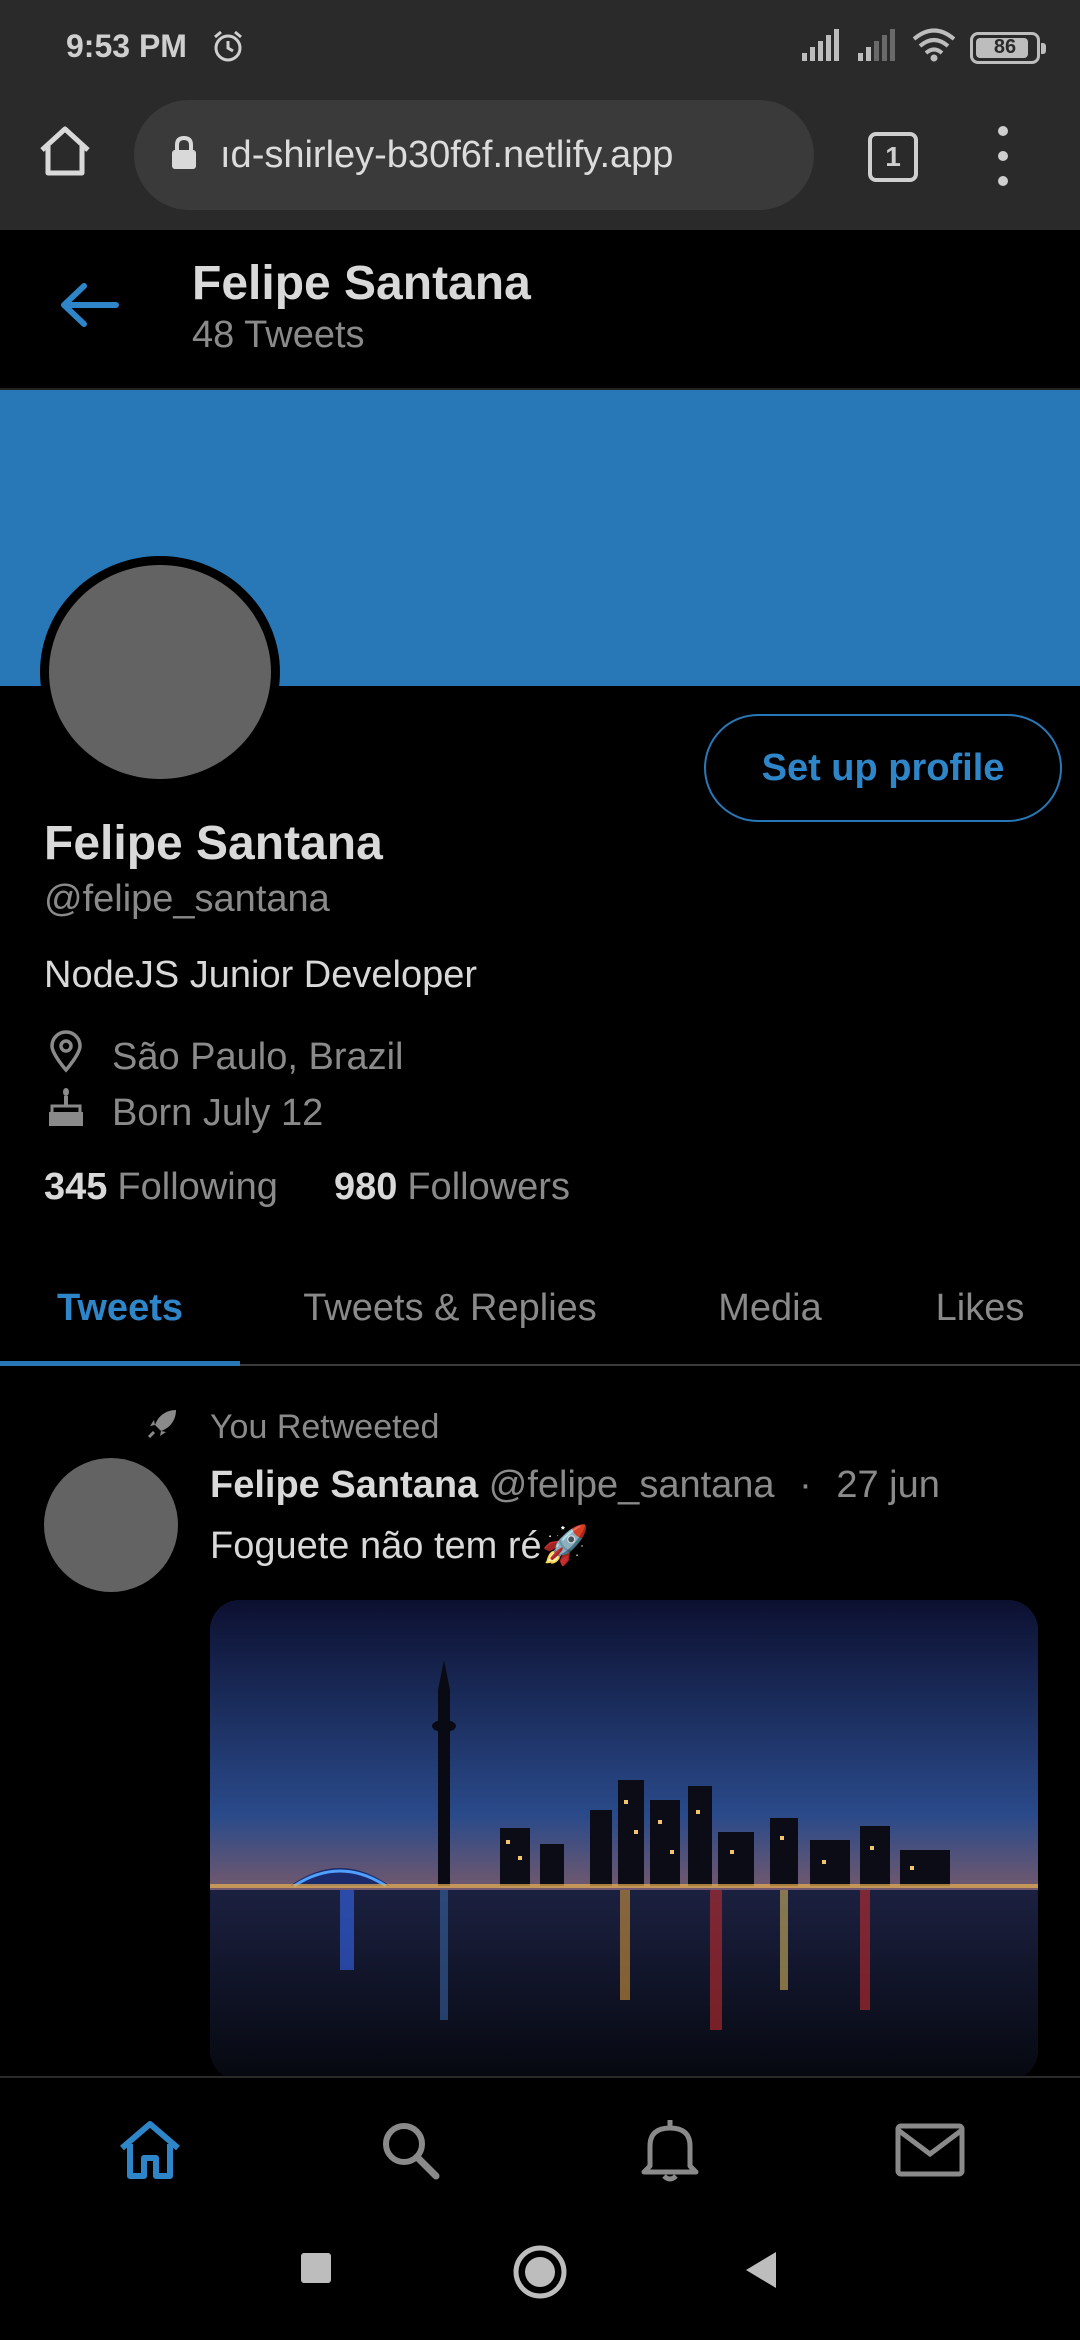 This screenshot has width=1080, height=2340. What do you see at coordinates (930, 2150) in the screenshot?
I see `mail-icon` at bounding box center [930, 2150].